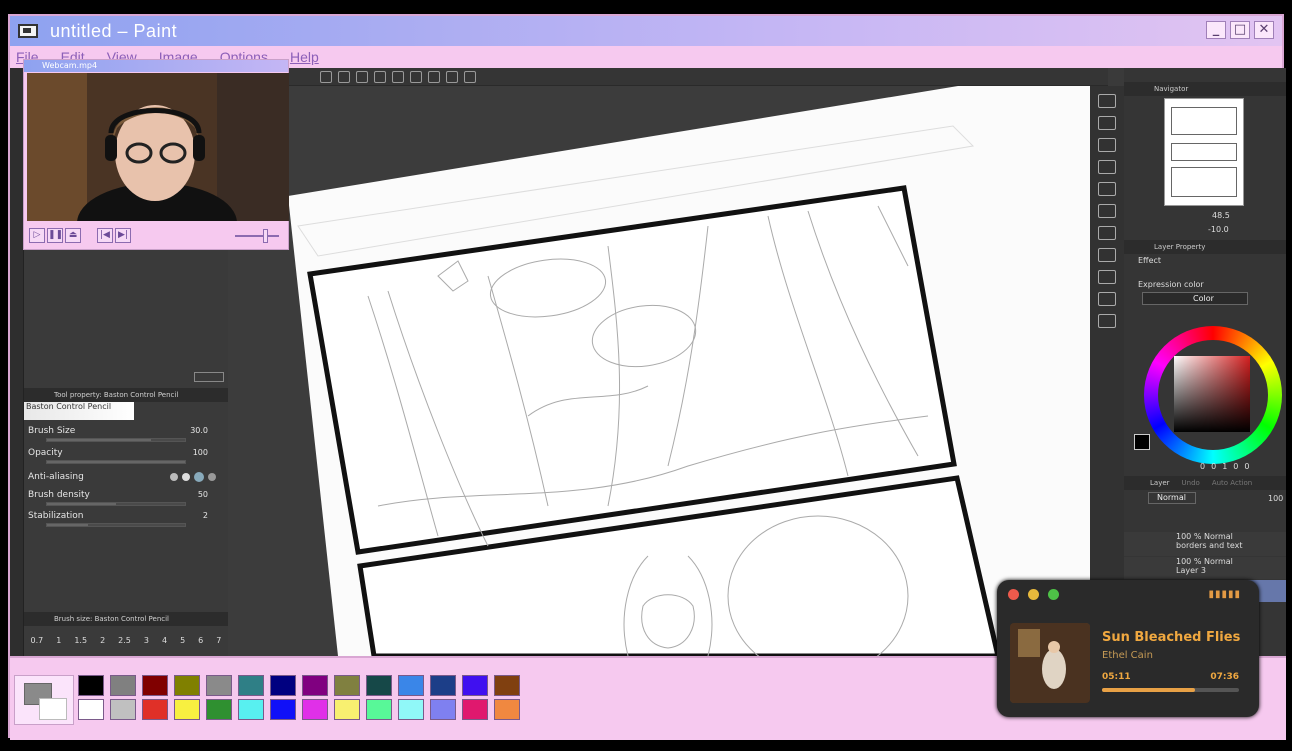 This screenshot has width=1292, height=751. I want to click on history-icon, so click(1107, 277).